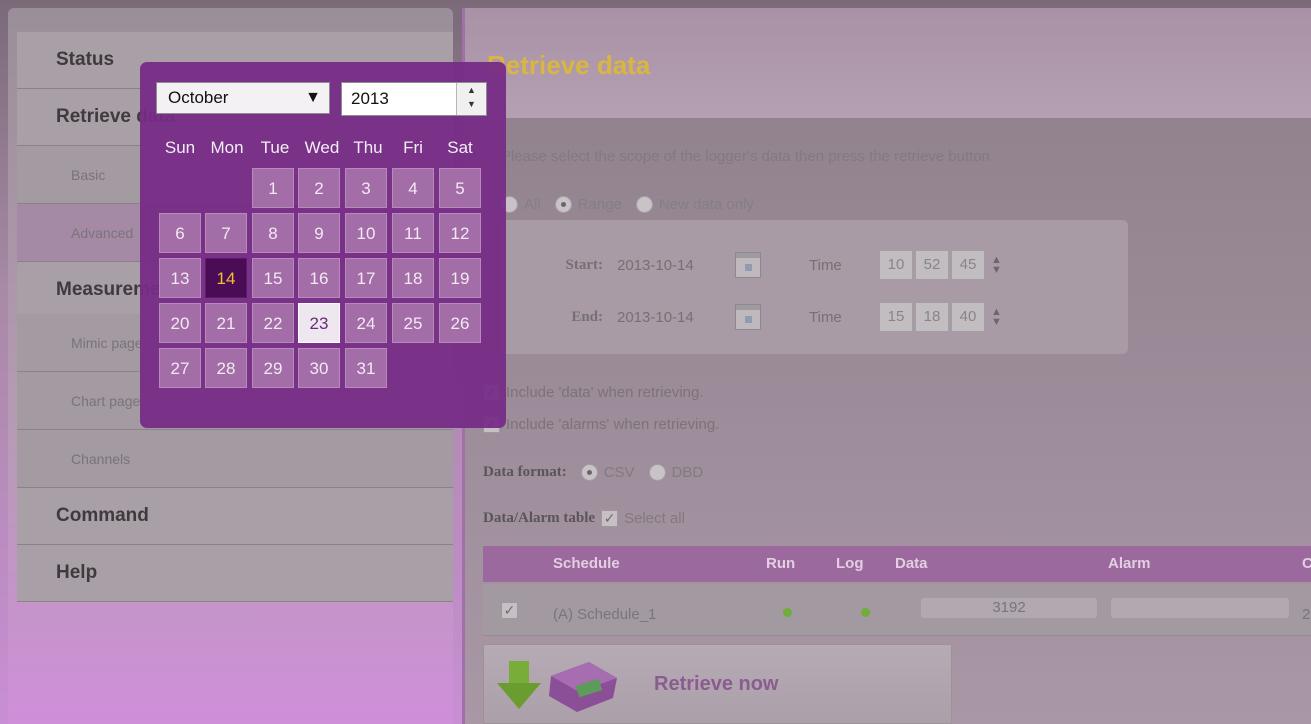 The width and height of the screenshot is (1311, 724). I want to click on table-row: ✓ (A) Schedule_1 3192 2, so click(897, 610).